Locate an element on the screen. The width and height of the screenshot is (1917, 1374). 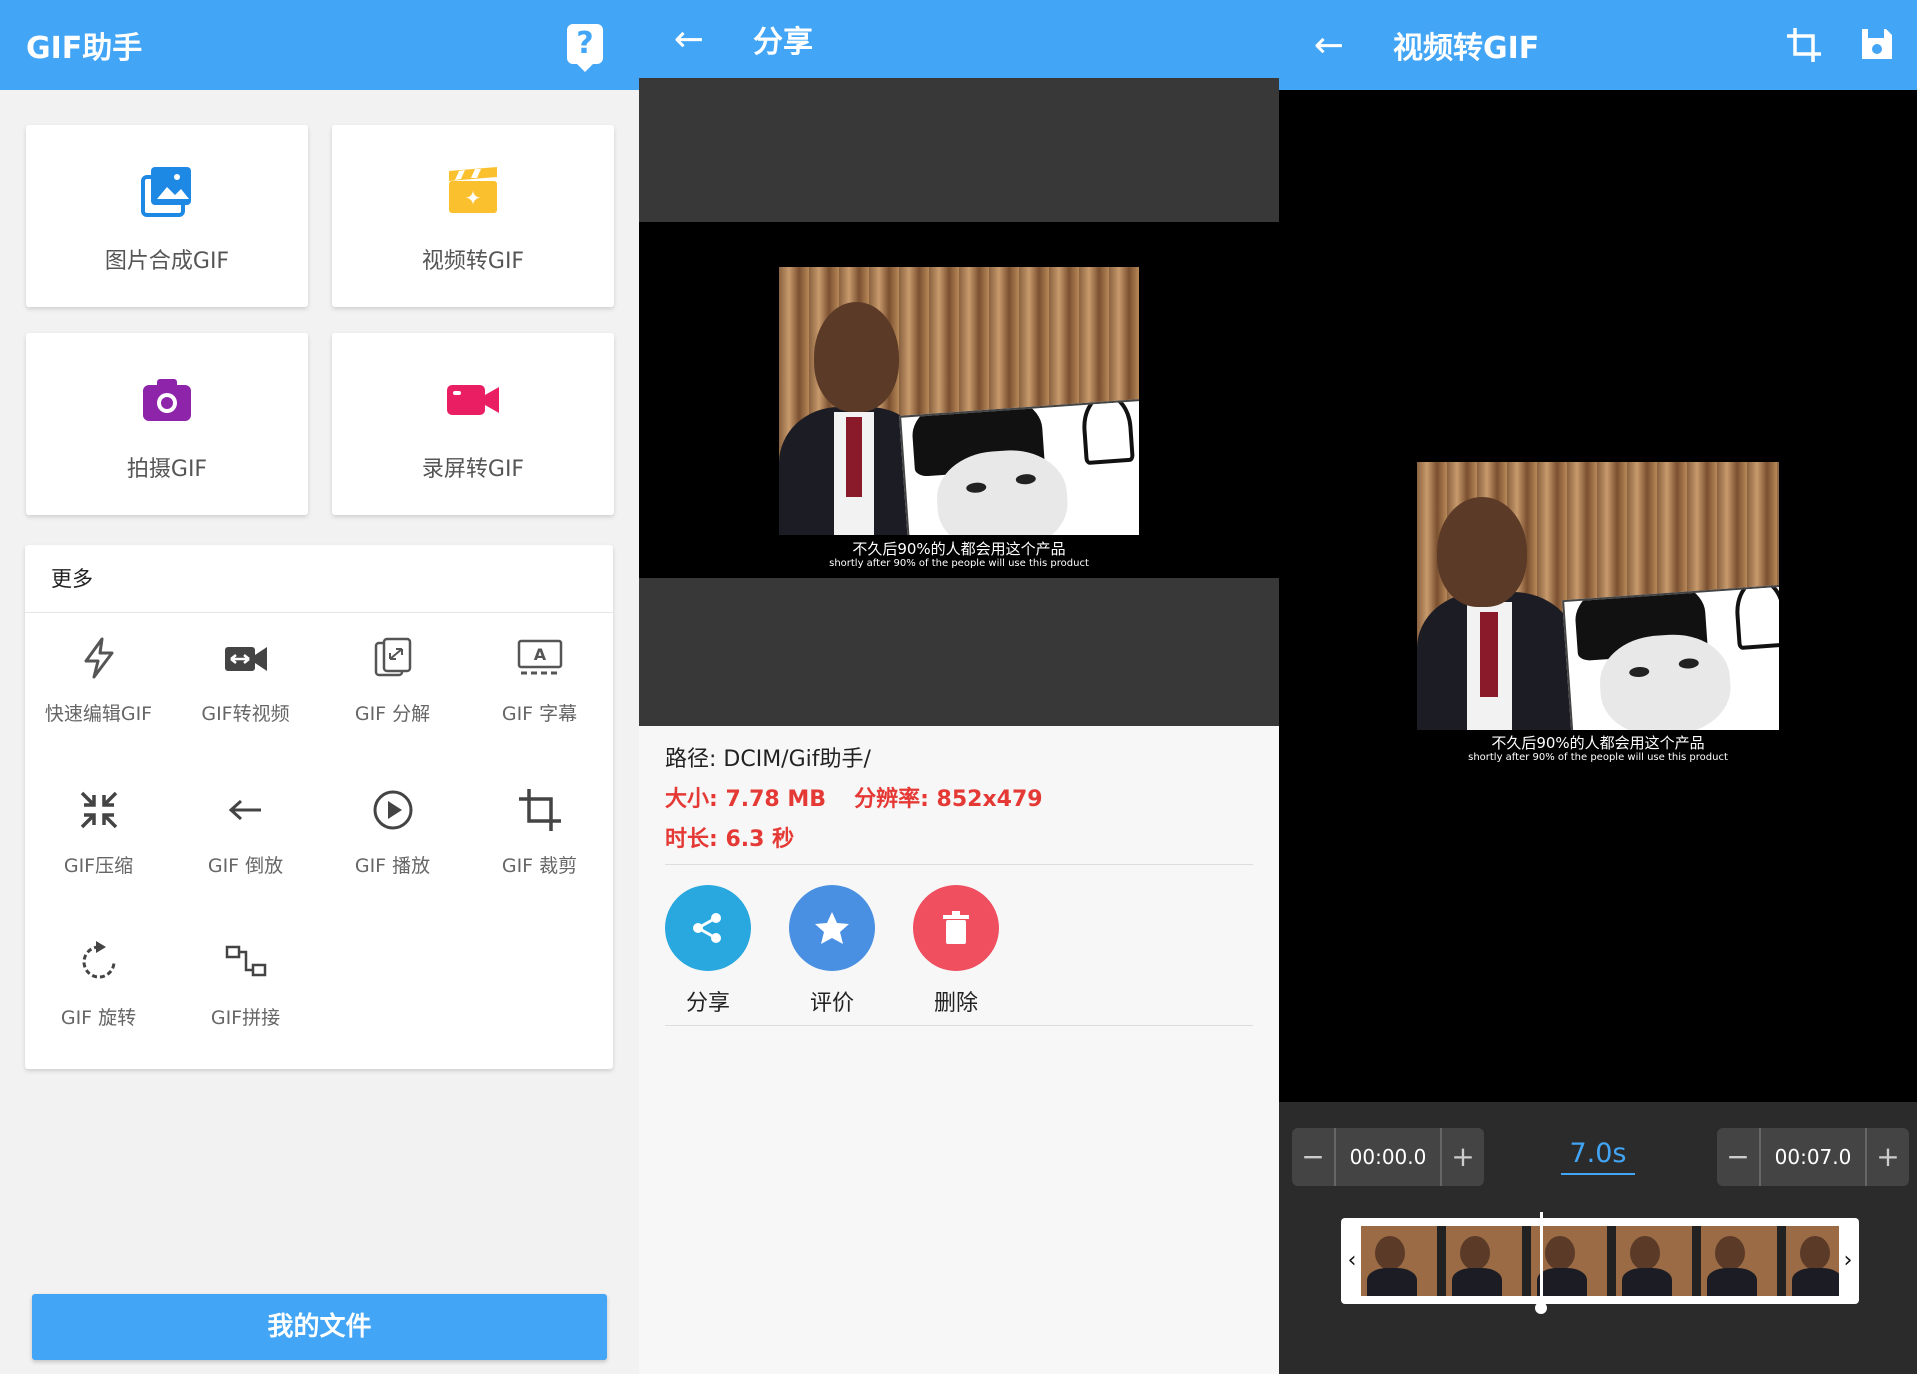
split-icon is located at coordinates (392, 657).